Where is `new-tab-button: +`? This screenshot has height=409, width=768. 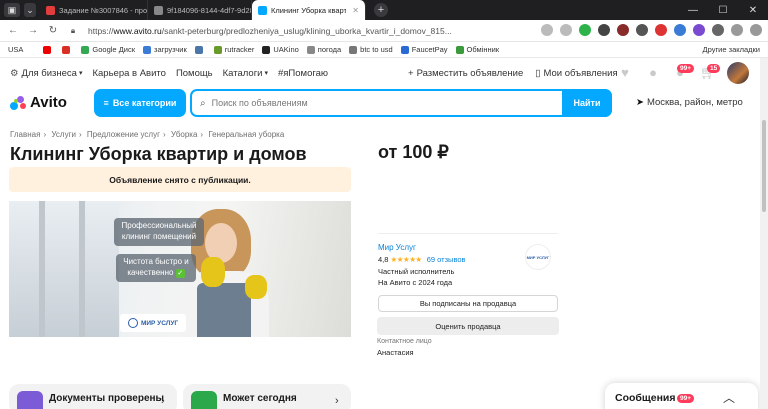
new-tab-button: + is located at coordinates (381, 10).